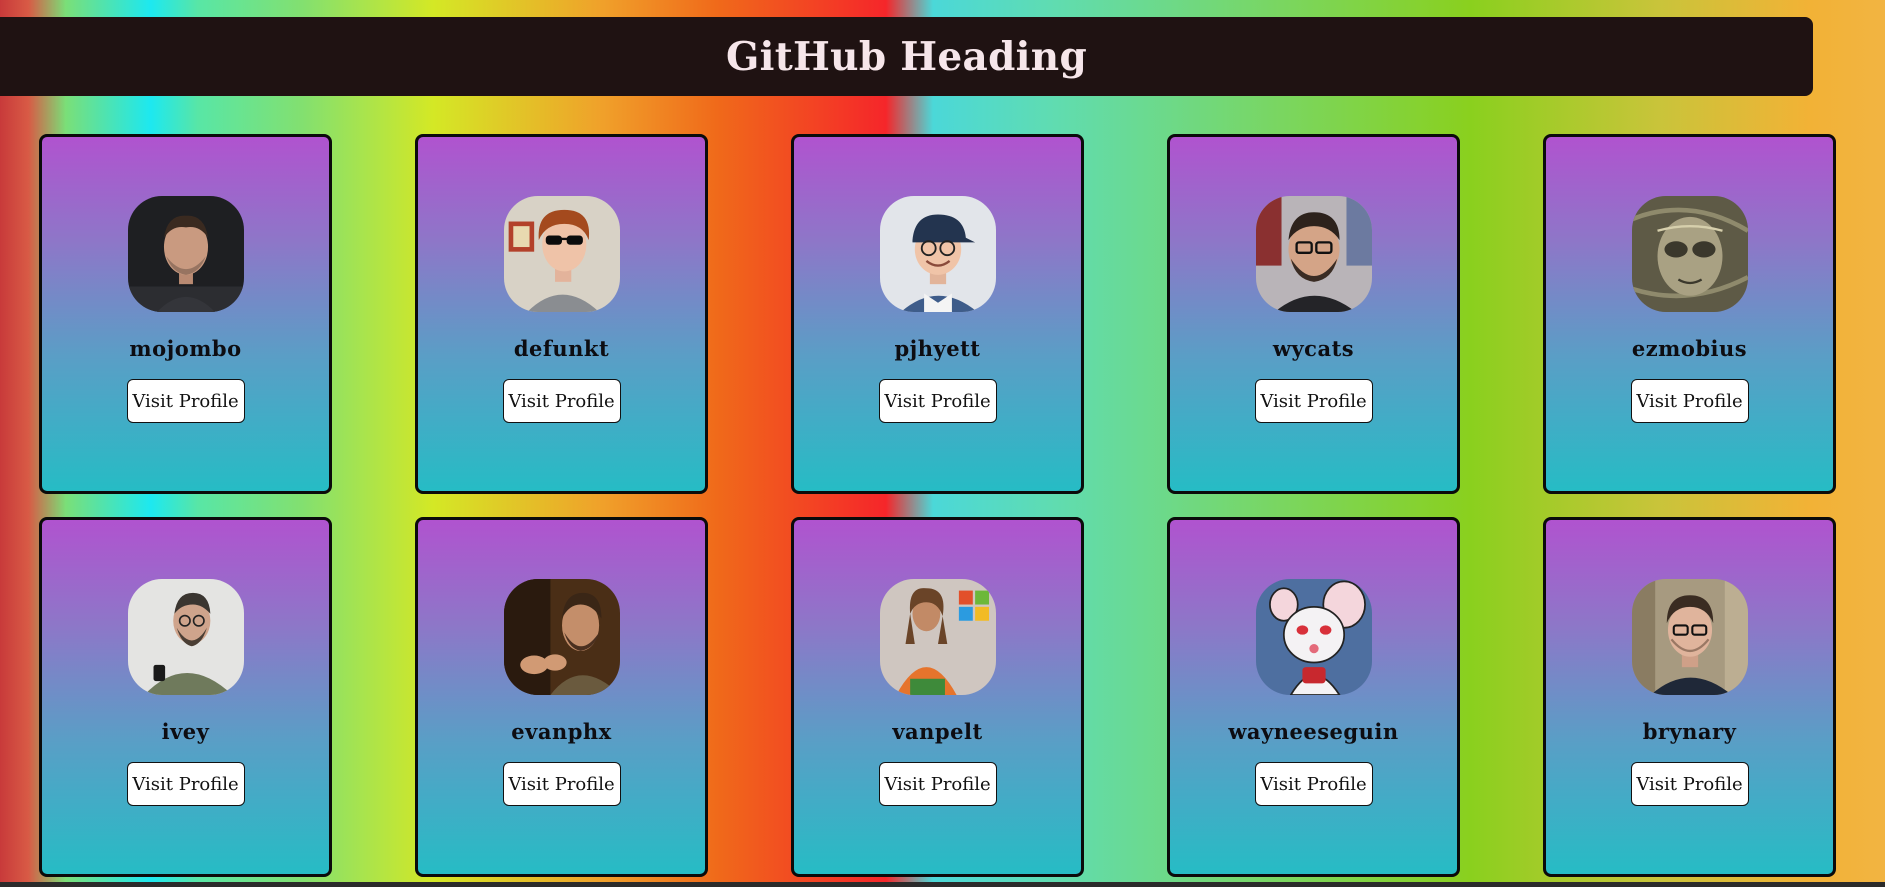  I want to click on man-presenting-portrait-icon, so click(937, 637).